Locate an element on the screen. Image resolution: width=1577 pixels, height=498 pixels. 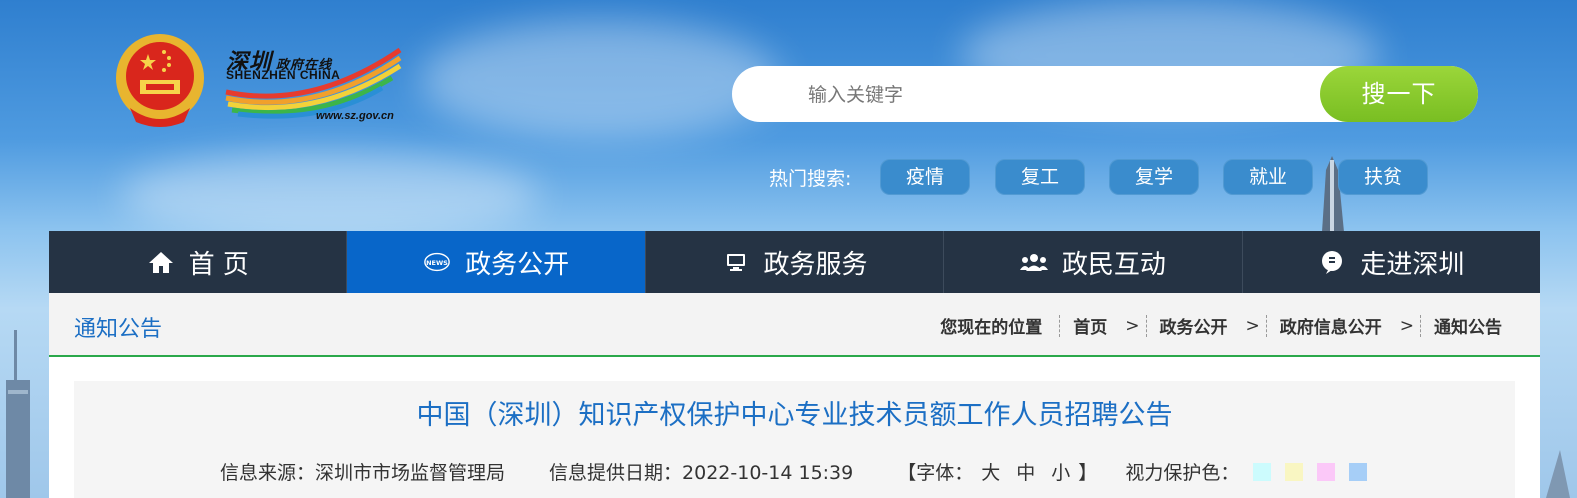
nav-item-label: 政民互动 is located at coordinates (1113, 264).